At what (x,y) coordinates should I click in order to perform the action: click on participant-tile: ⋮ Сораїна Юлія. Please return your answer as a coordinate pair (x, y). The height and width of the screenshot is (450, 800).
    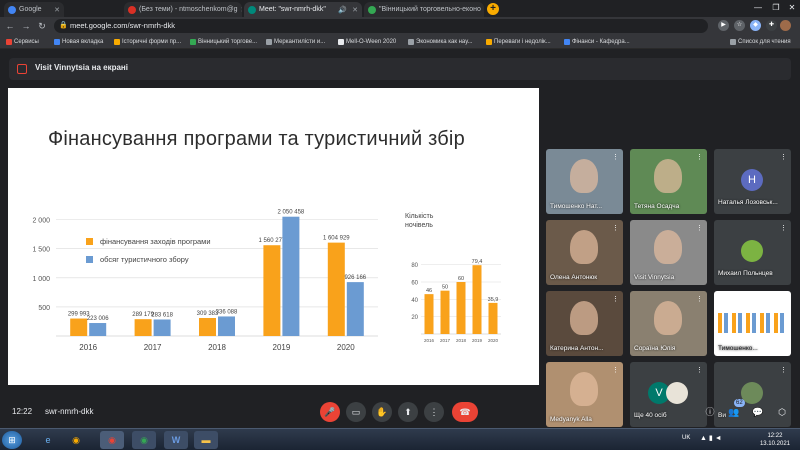
    Looking at the image, I should click on (668, 323).